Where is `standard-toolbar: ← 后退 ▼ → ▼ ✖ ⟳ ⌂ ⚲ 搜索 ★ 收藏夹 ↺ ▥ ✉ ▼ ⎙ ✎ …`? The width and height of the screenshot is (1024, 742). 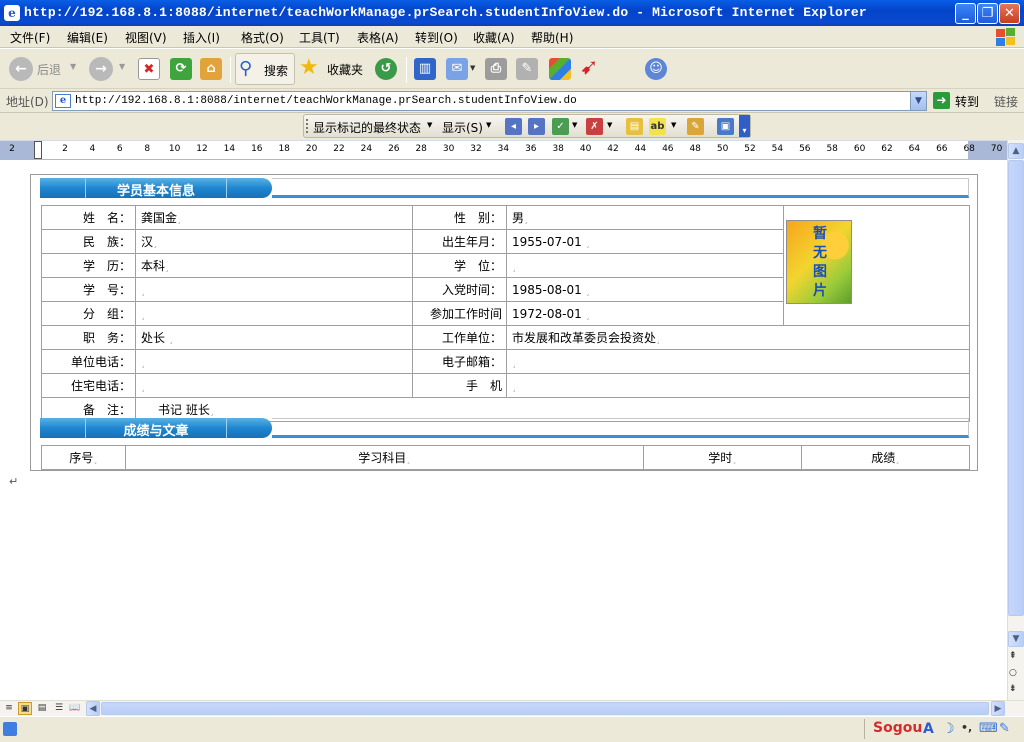
standard-toolbar: ← 后退 ▼ → ▼ ✖ ⟳ ⌂ ⚲ 搜索 ★ 收藏夹 ↺ ▥ ✉ ▼ ⎙ ✎ … is located at coordinates (512, 69).